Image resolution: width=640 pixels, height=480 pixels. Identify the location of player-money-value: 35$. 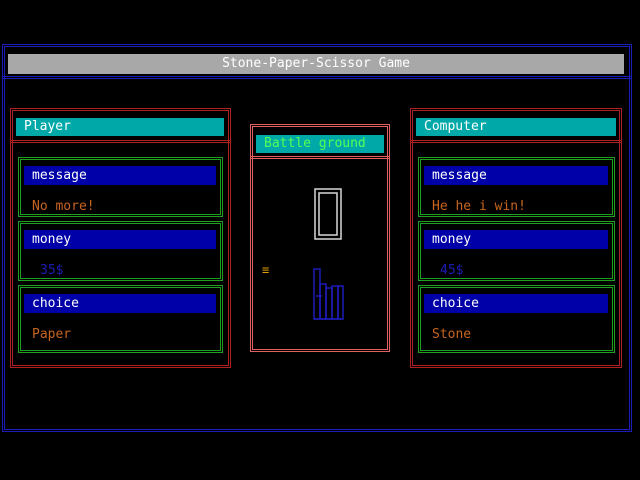
(52, 270).